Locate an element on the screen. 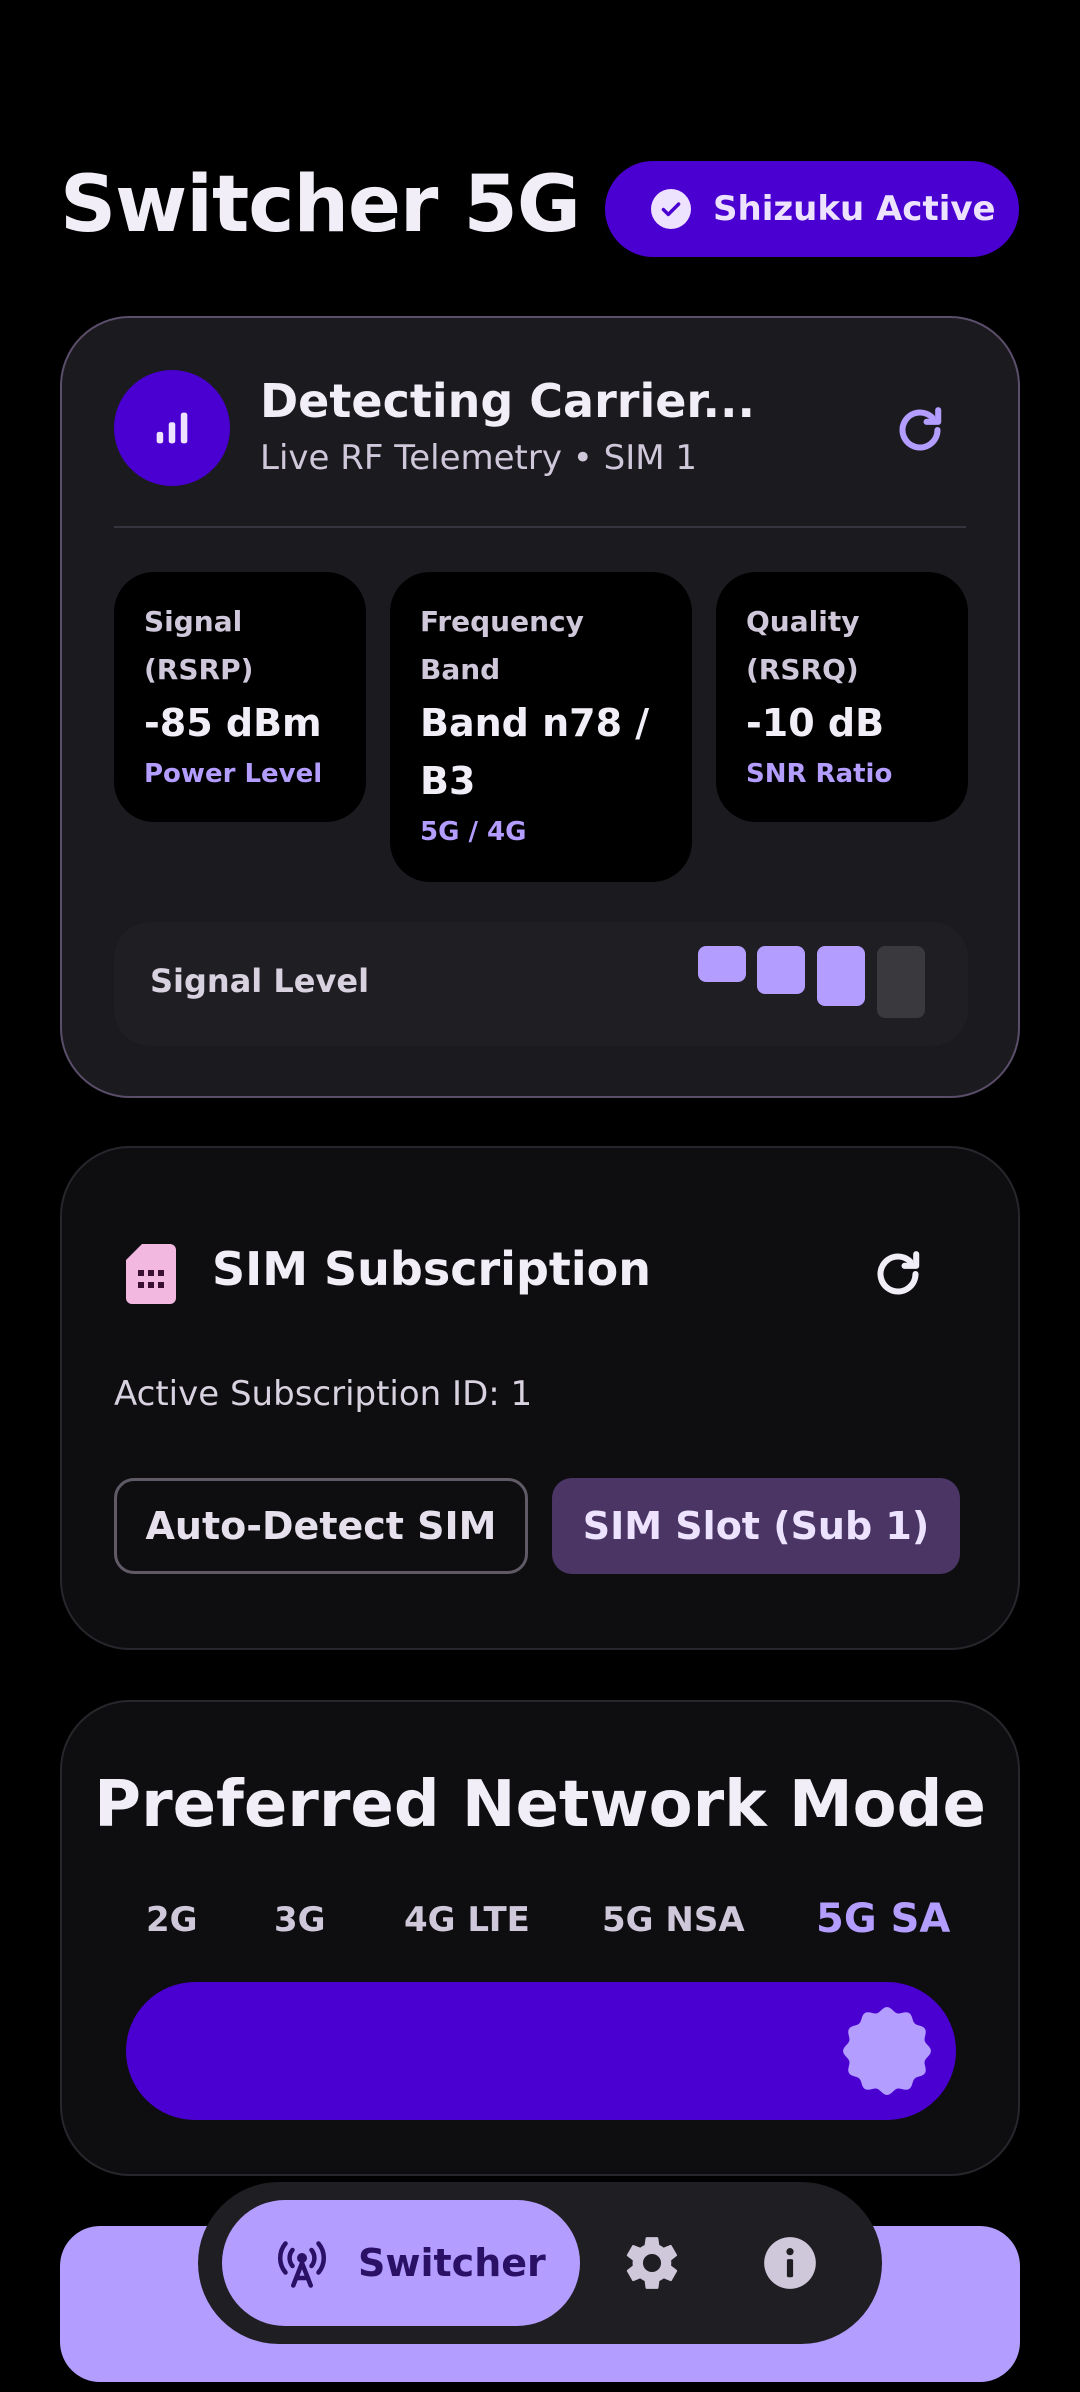  info-icon is located at coordinates (790, 2263).